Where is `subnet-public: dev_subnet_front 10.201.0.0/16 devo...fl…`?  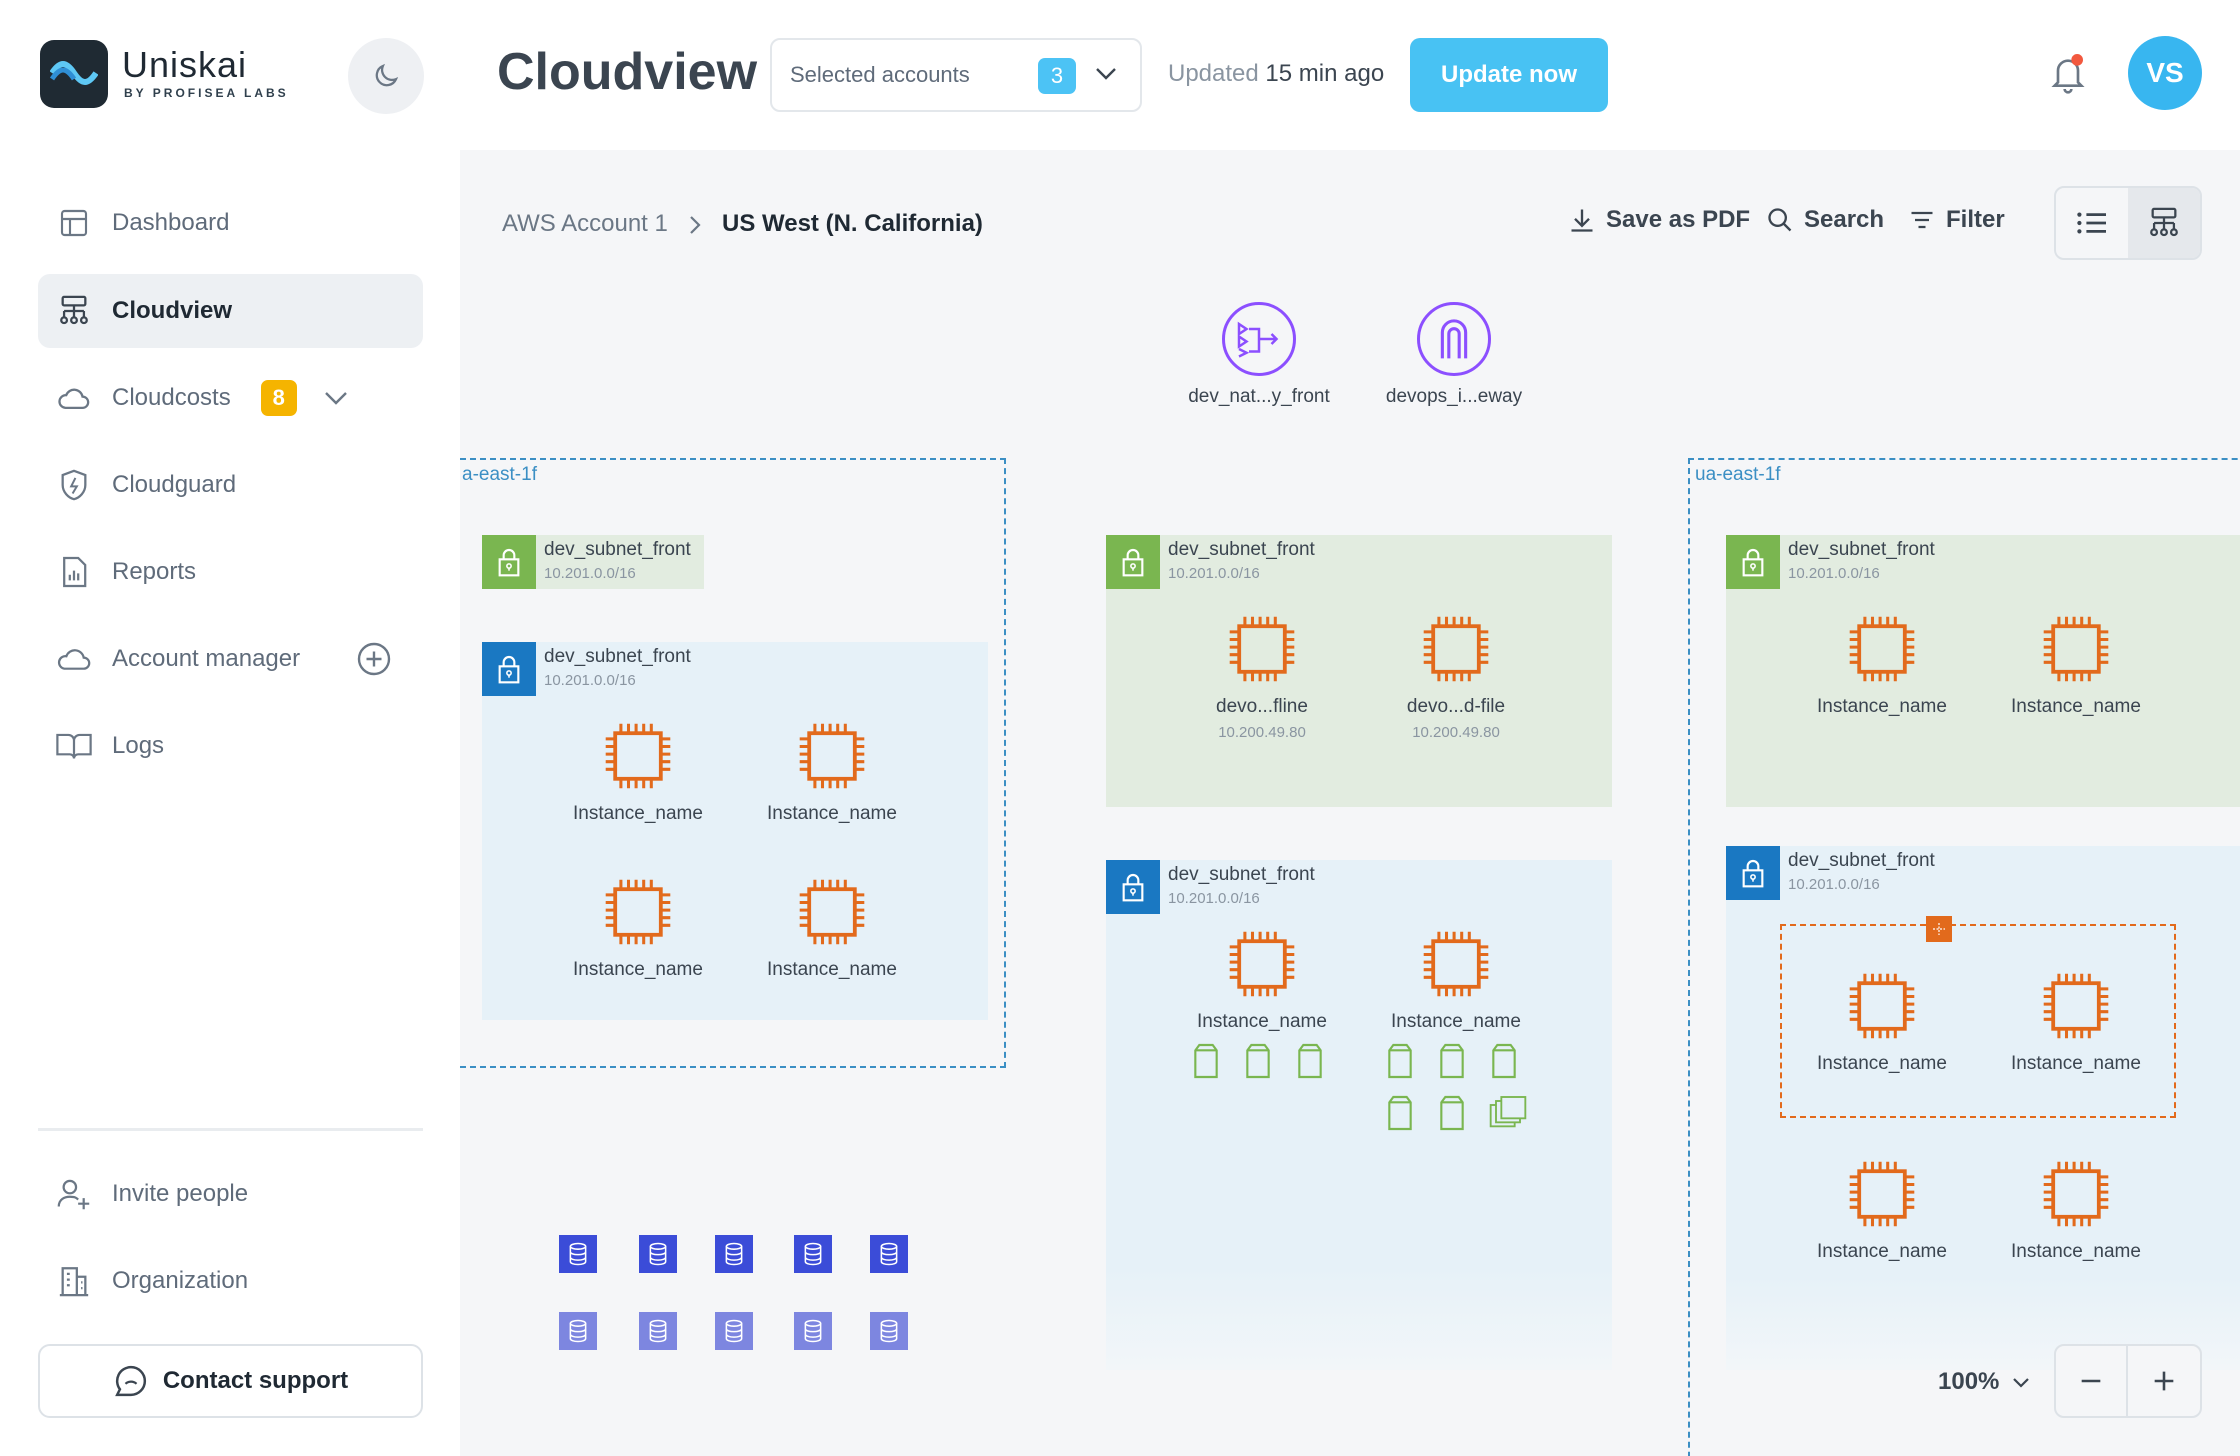 subnet-public: dev_subnet_front 10.201.0.0/16 devo...fl… is located at coordinates (1359, 671).